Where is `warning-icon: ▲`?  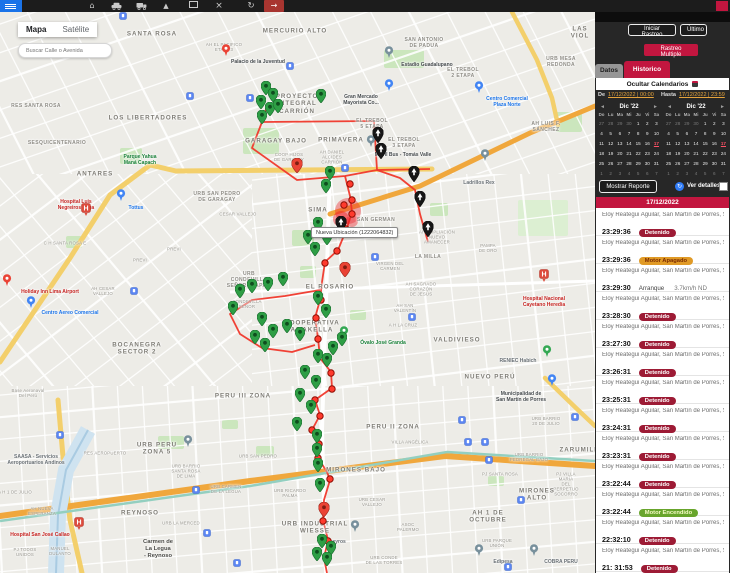 warning-icon: ▲ is located at coordinates (166, 6).